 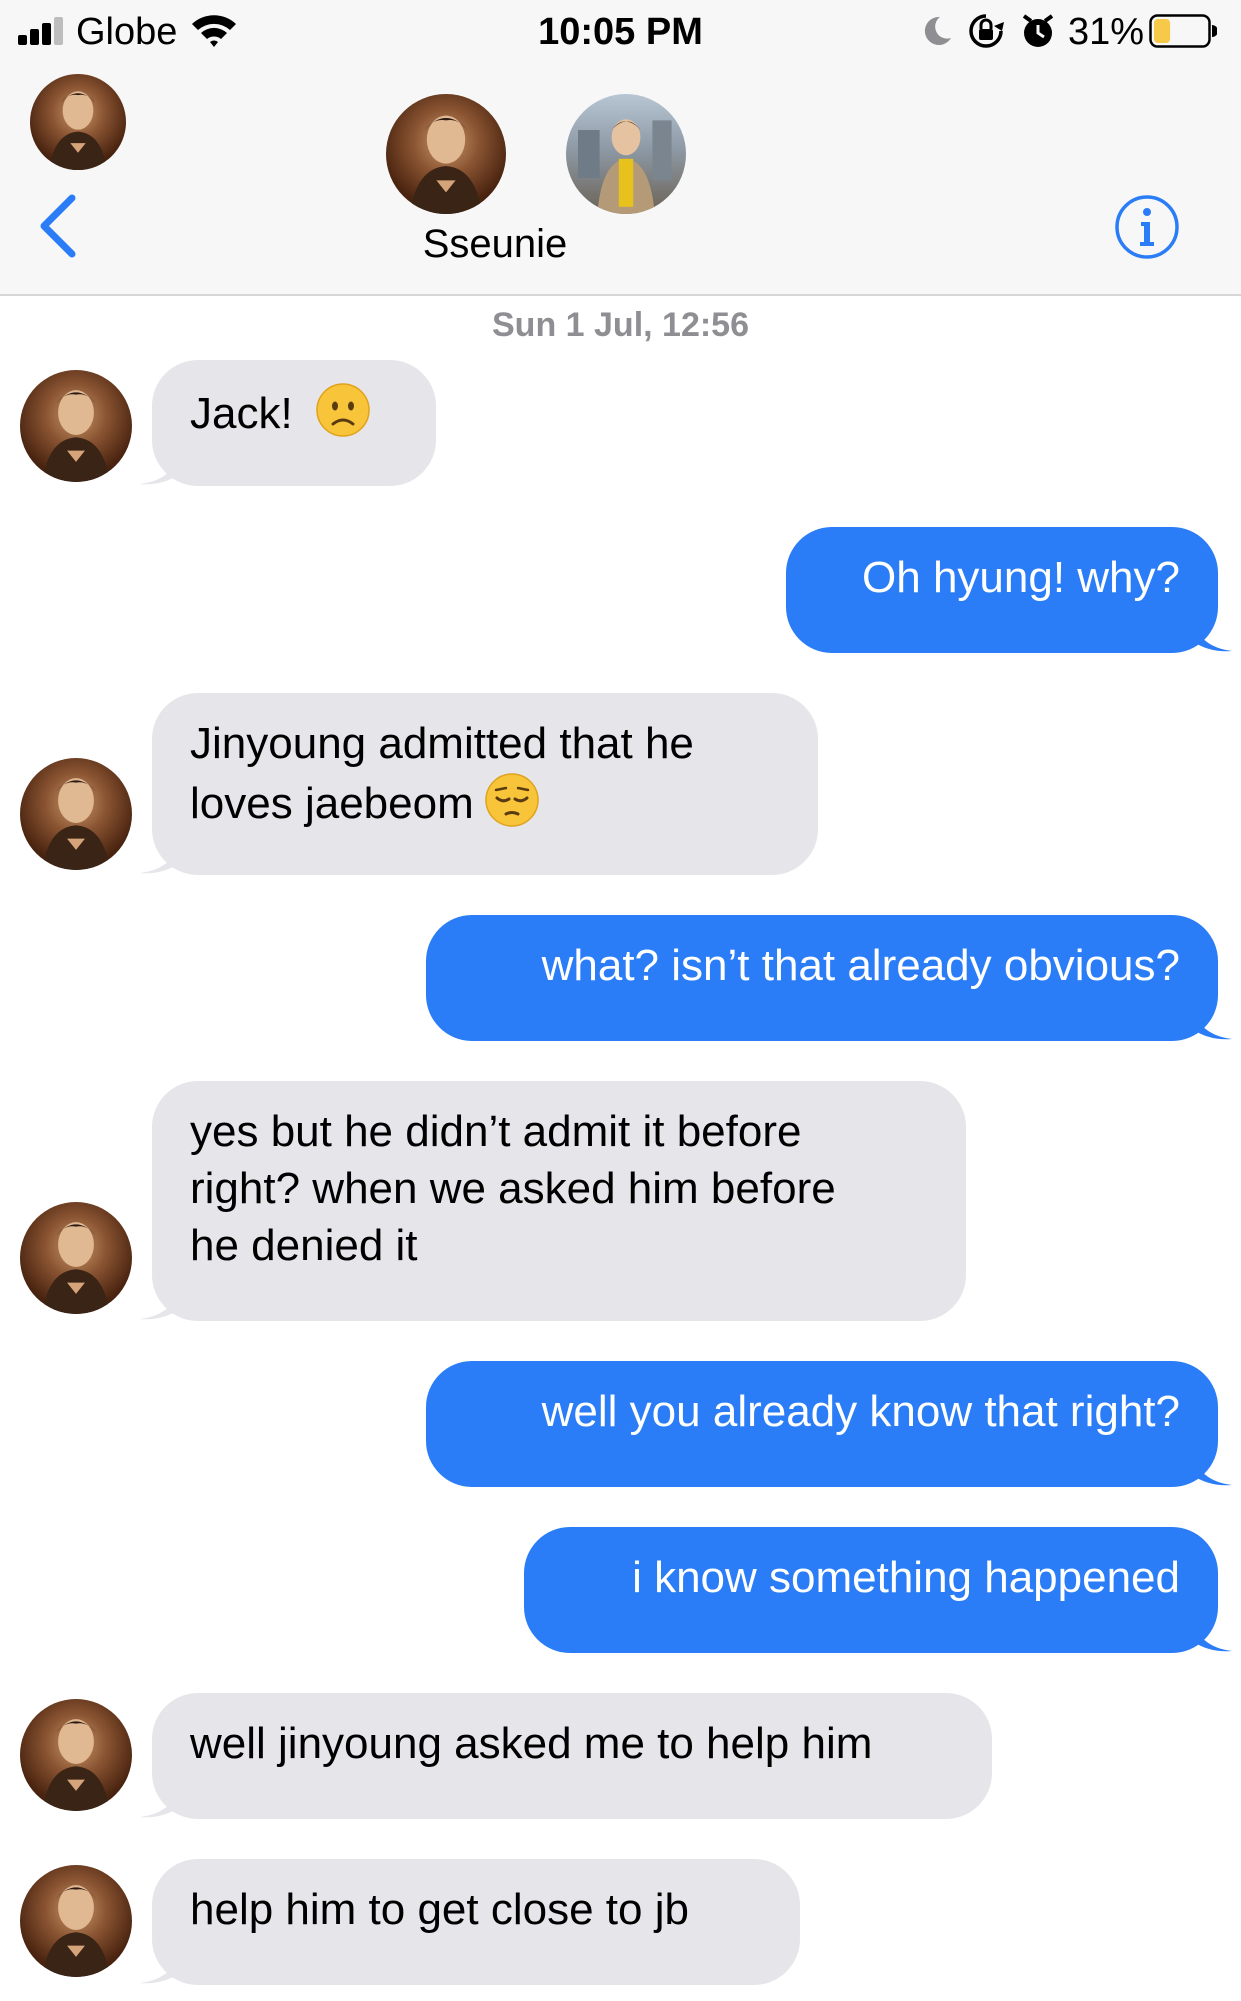 I want to click on slightly-frowning-face-emoji-icon, so click(x=343, y=410).